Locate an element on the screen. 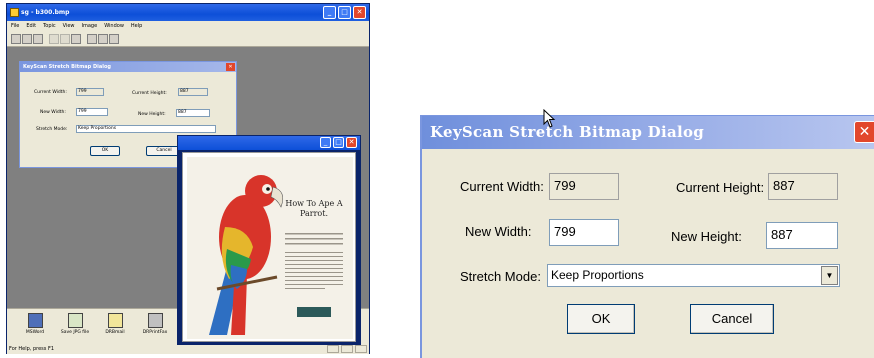 This screenshot has height=358, width=874. drbmail-shortcut: DRBmail is located at coordinates (115, 324).